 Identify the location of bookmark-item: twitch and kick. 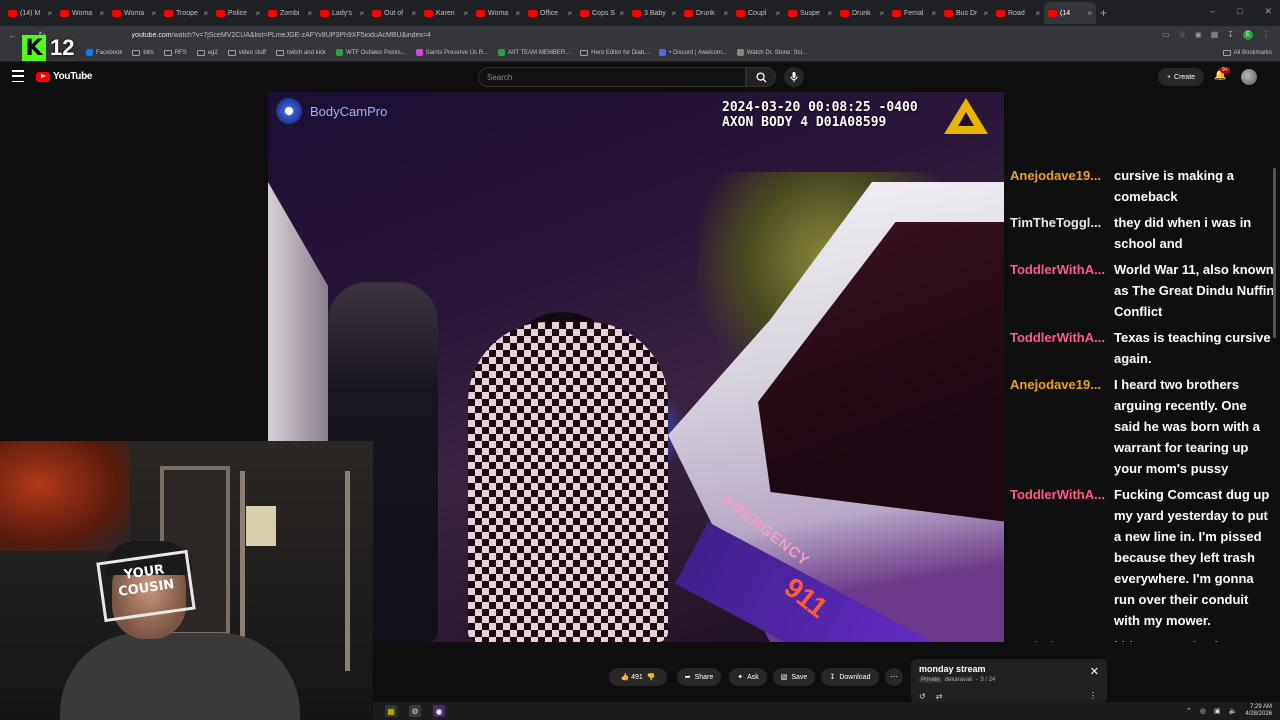
(300, 52).